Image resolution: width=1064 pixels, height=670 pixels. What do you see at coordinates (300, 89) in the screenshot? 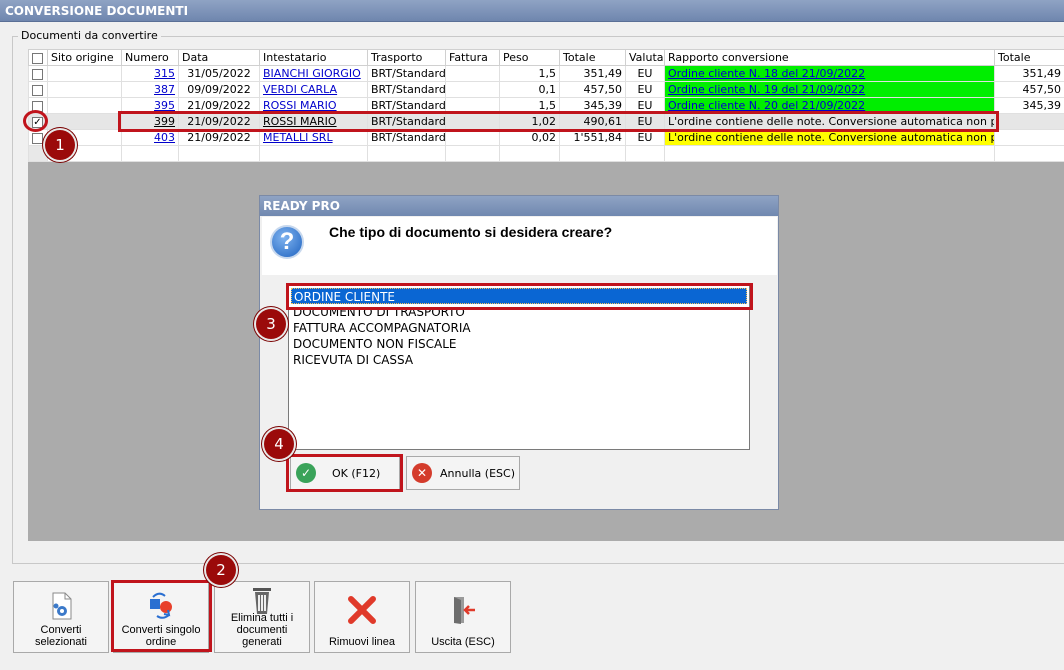
I see `link-intestatario: VERDI CARLA` at bounding box center [300, 89].